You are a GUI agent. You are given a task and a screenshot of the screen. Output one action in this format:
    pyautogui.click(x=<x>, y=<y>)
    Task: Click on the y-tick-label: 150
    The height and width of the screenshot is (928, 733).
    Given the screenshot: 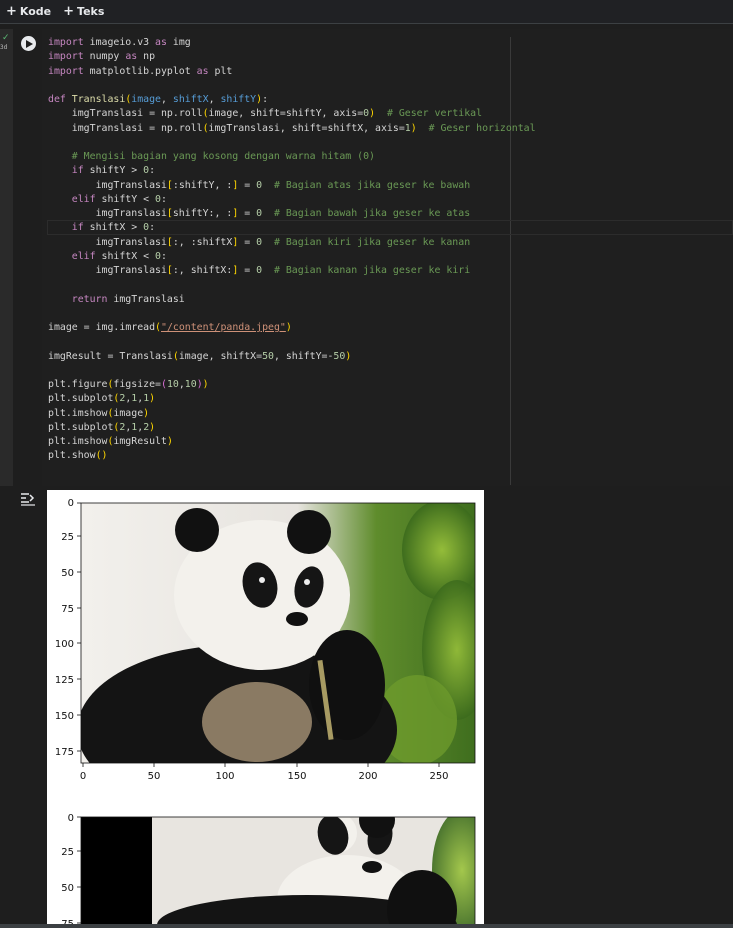 What is the action you would take?
    pyautogui.click(x=64, y=716)
    